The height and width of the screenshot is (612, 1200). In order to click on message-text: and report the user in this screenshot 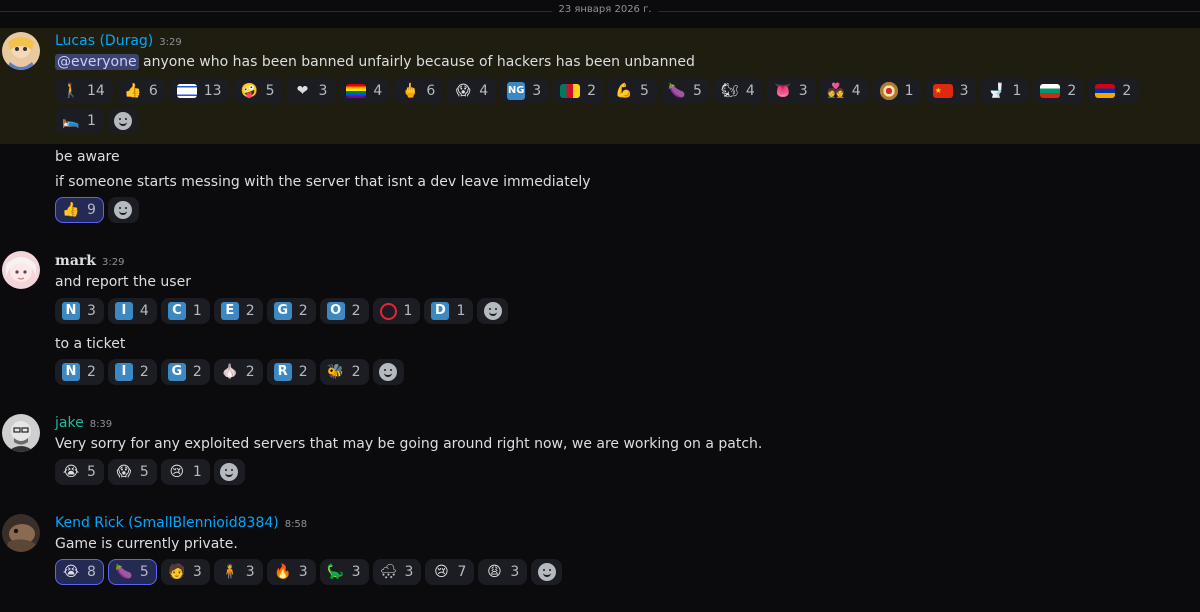, I will do `click(123, 282)`.